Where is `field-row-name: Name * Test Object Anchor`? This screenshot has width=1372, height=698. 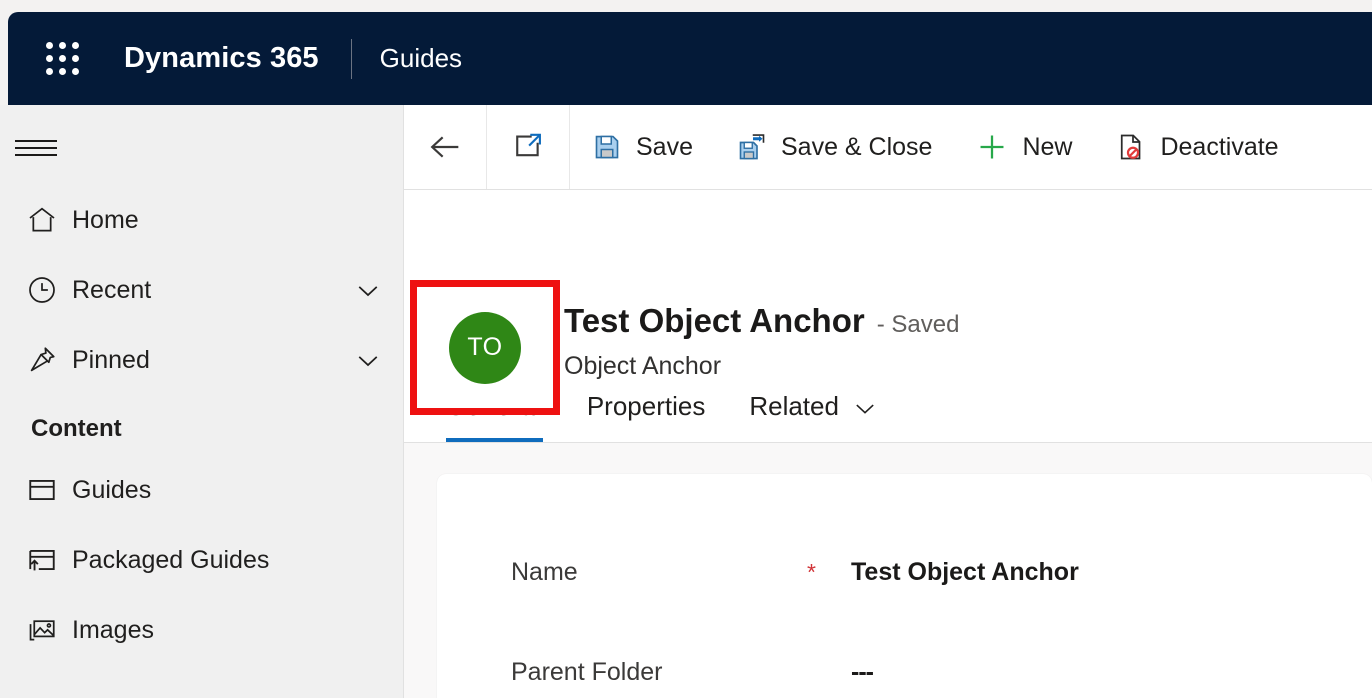 field-row-name: Name * Test Object Anchor is located at coordinates (904, 572).